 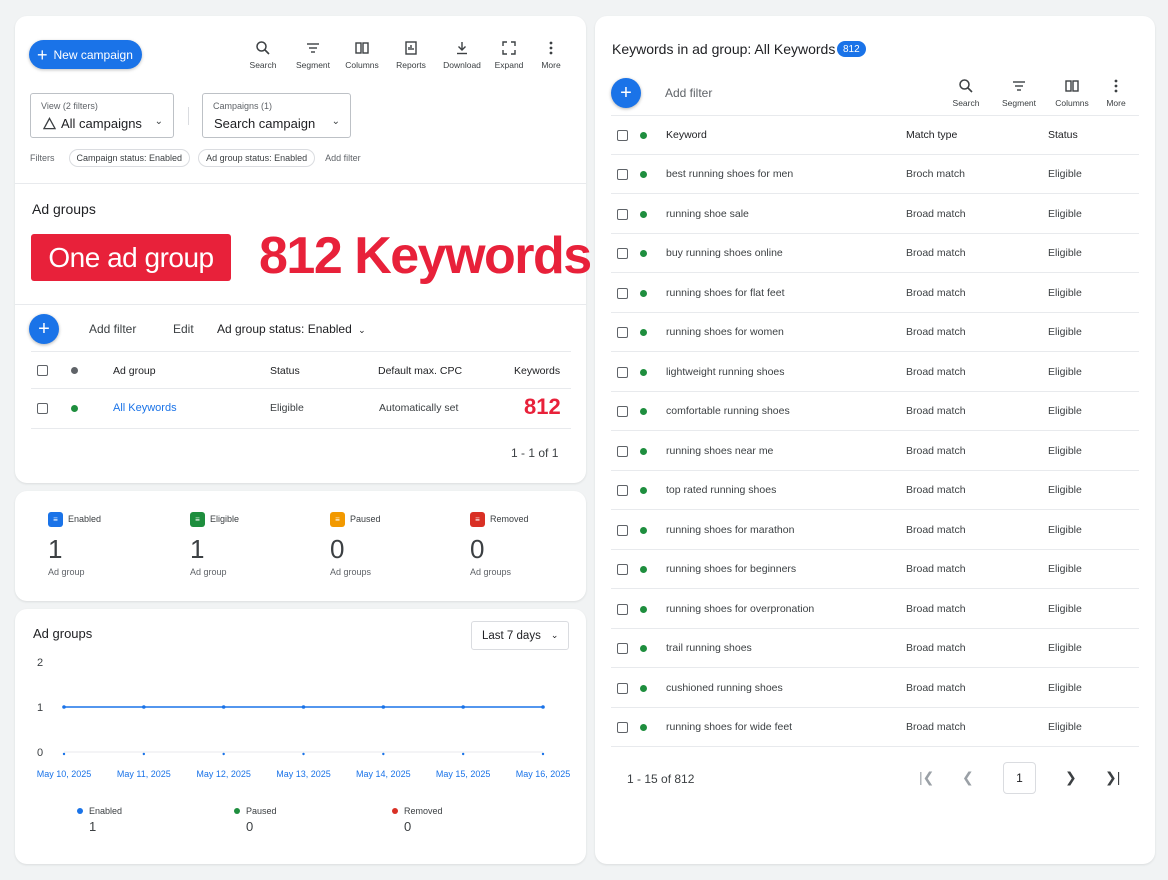 What do you see at coordinates (1071, 777) in the screenshot?
I see `next-page-icon: ❯` at bounding box center [1071, 777].